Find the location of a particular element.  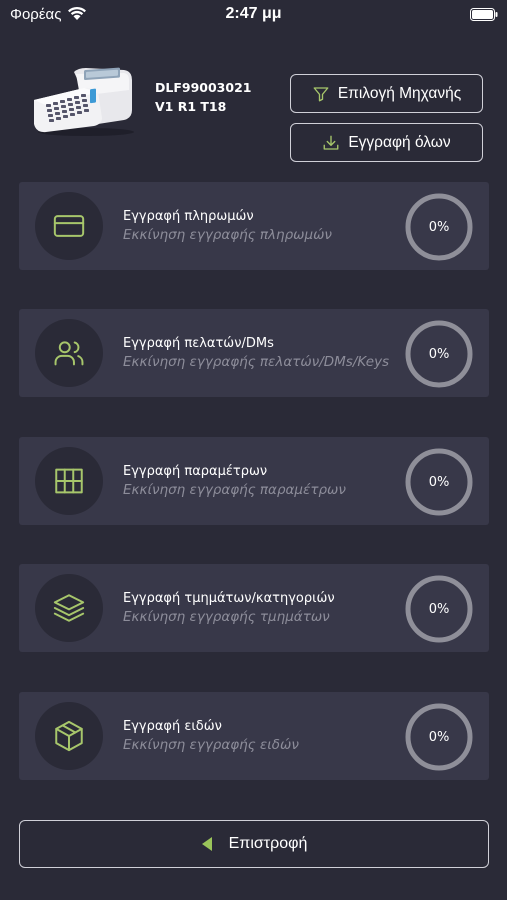

write-all-button: Εγγραφή όλων is located at coordinates (386, 142).